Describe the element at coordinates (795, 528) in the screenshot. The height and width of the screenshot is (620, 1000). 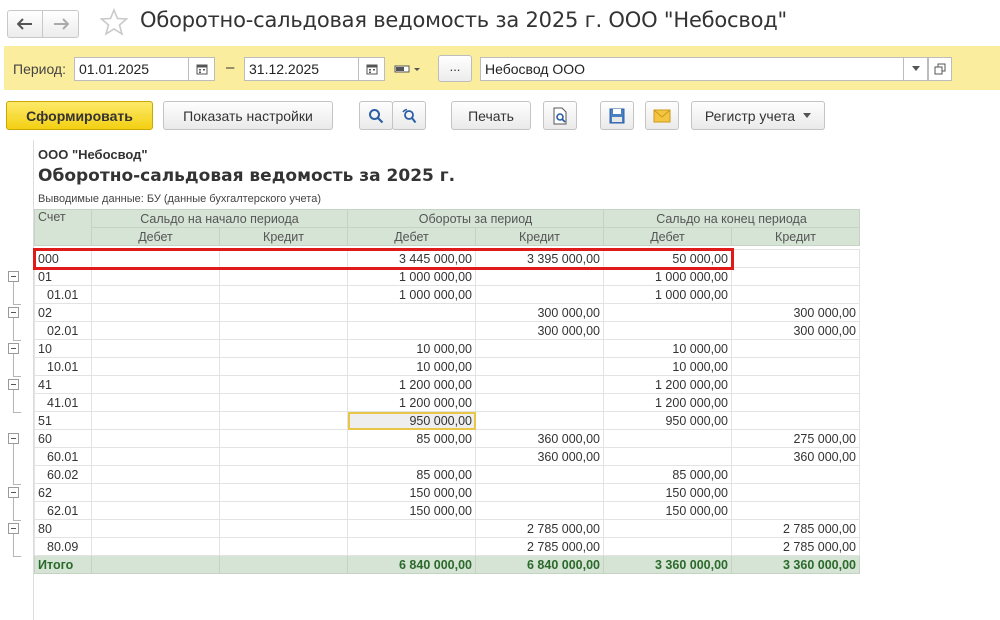
I see `closing-credit-cell: 2 785 000,00` at that location.